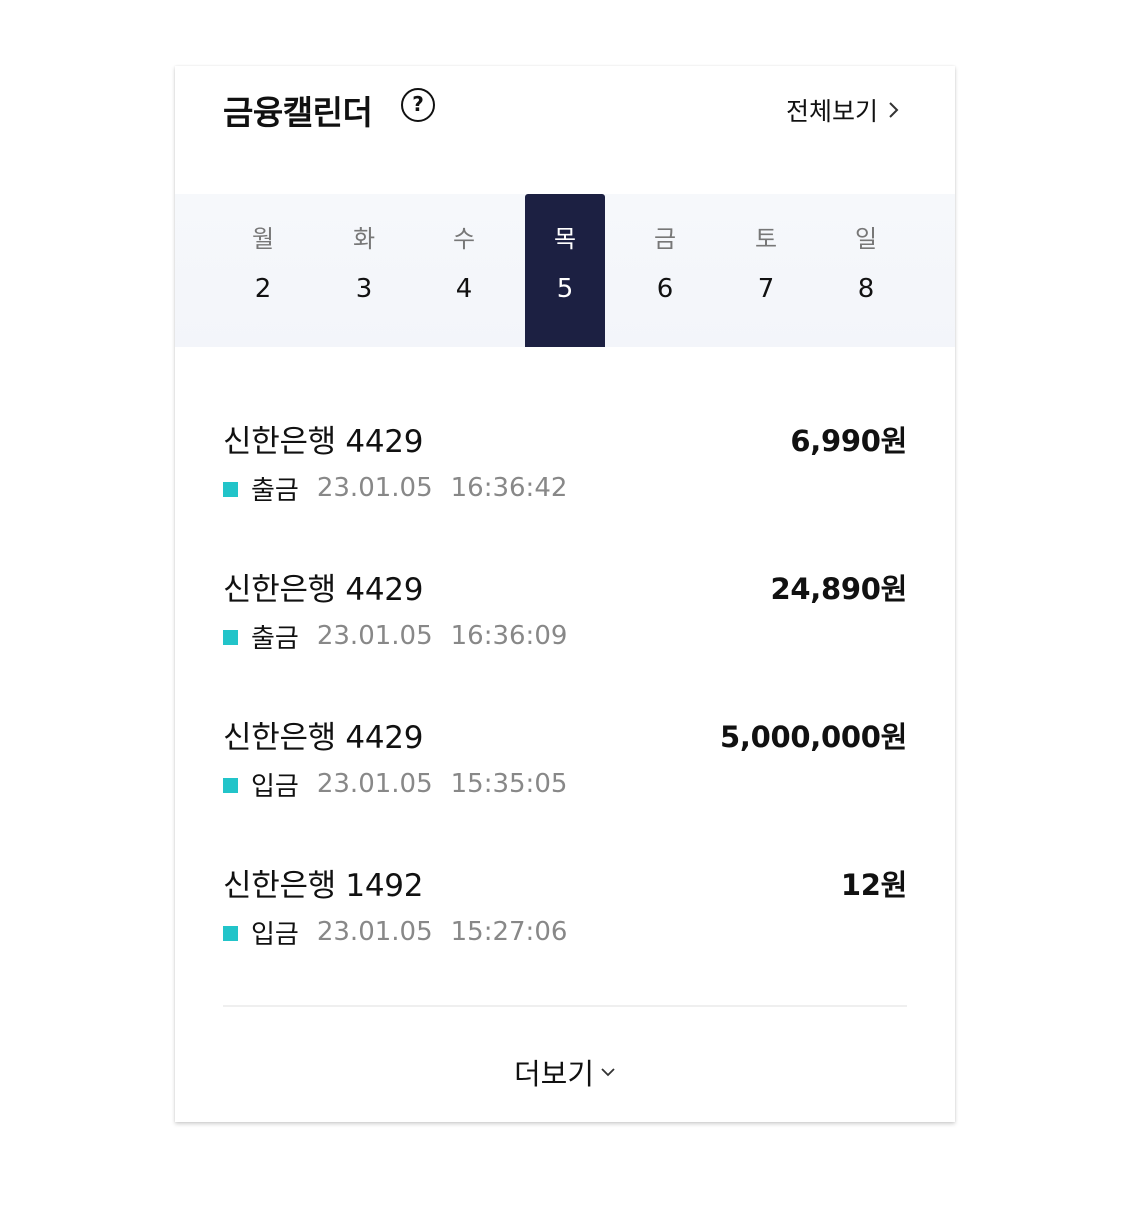 The width and height of the screenshot is (1145, 1205). What do you see at coordinates (894, 110) in the screenshot?
I see `chevron-right-icon` at bounding box center [894, 110].